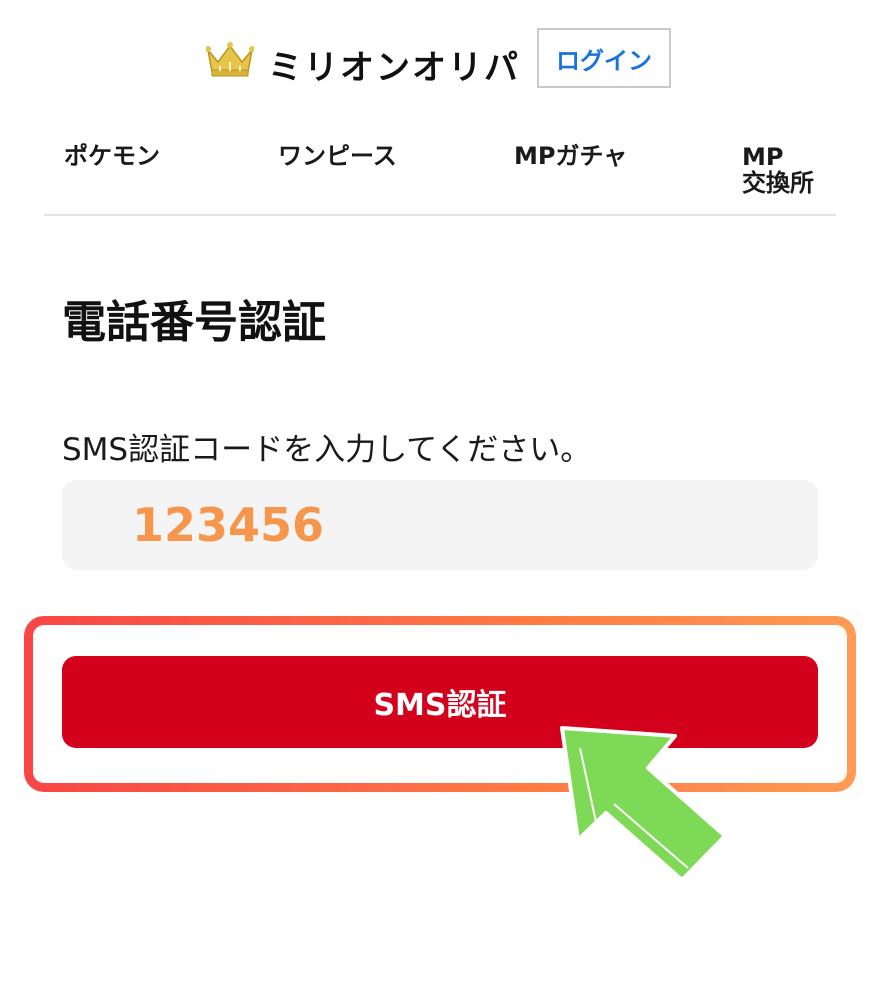 This screenshot has width=880, height=1000. Describe the element at coordinates (763, 157) in the screenshot. I see `nav-item-mp-exchange-line1: MP` at that location.